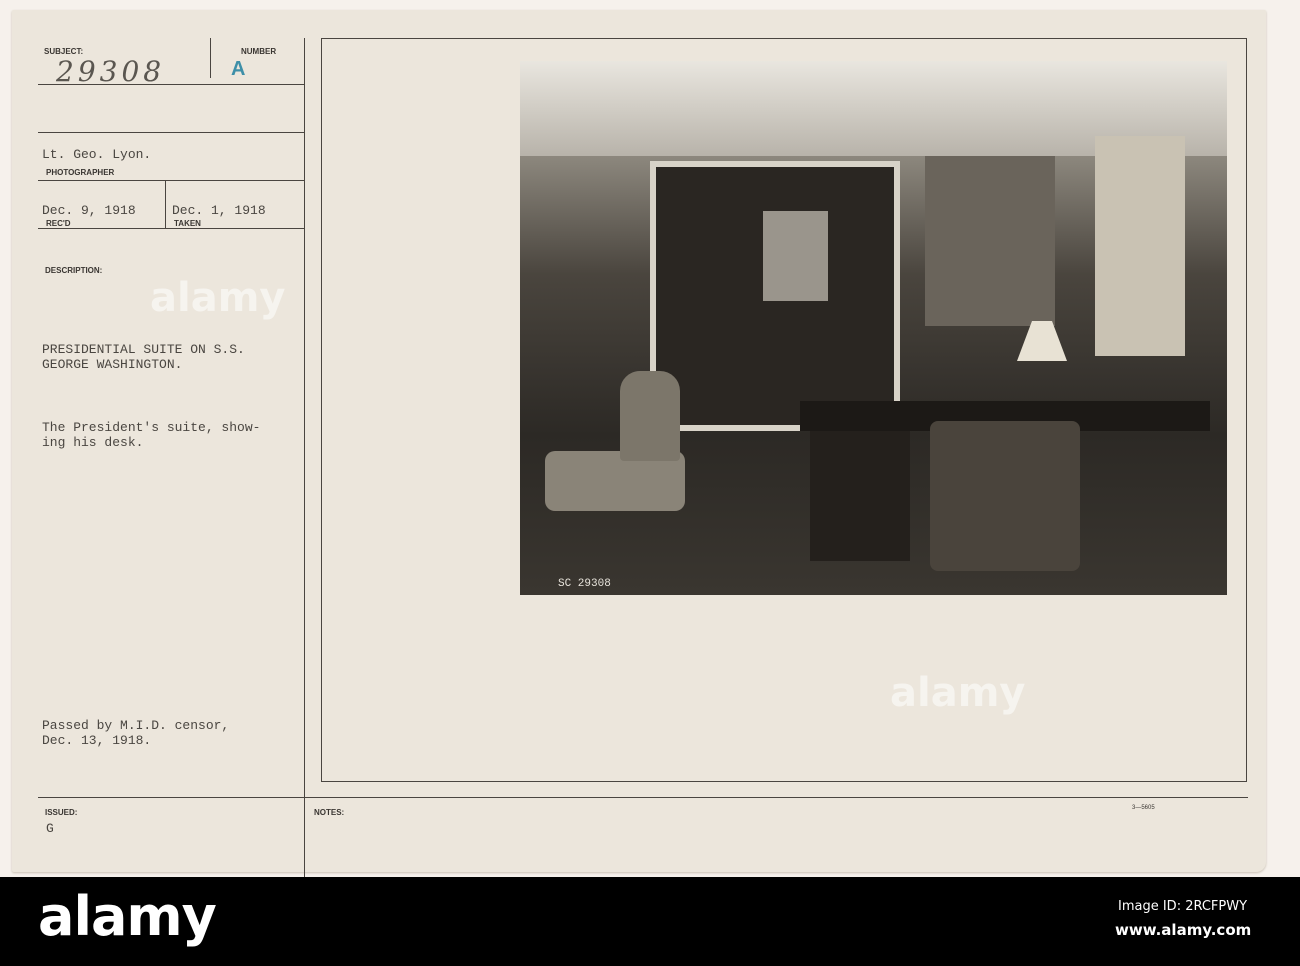 This screenshot has height=966, width=1300. What do you see at coordinates (136, 733) in the screenshot?
I see `censor-note: Passed by M.I.D. censor, Dec. 13, 1918.` at bounding box center [136, 733].